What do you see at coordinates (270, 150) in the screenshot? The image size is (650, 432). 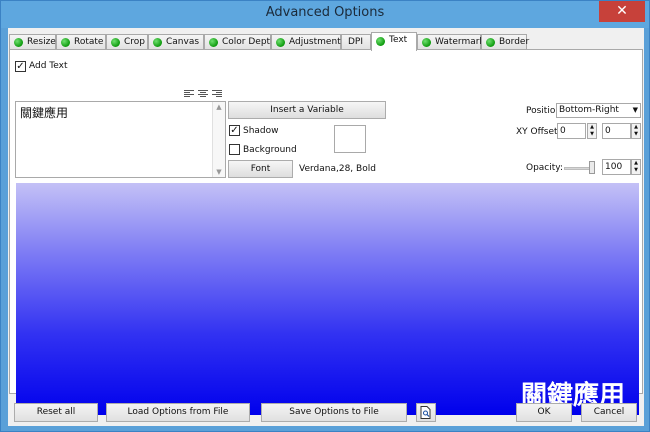 I see `background-label: Background` at bounding box center [270, 150].